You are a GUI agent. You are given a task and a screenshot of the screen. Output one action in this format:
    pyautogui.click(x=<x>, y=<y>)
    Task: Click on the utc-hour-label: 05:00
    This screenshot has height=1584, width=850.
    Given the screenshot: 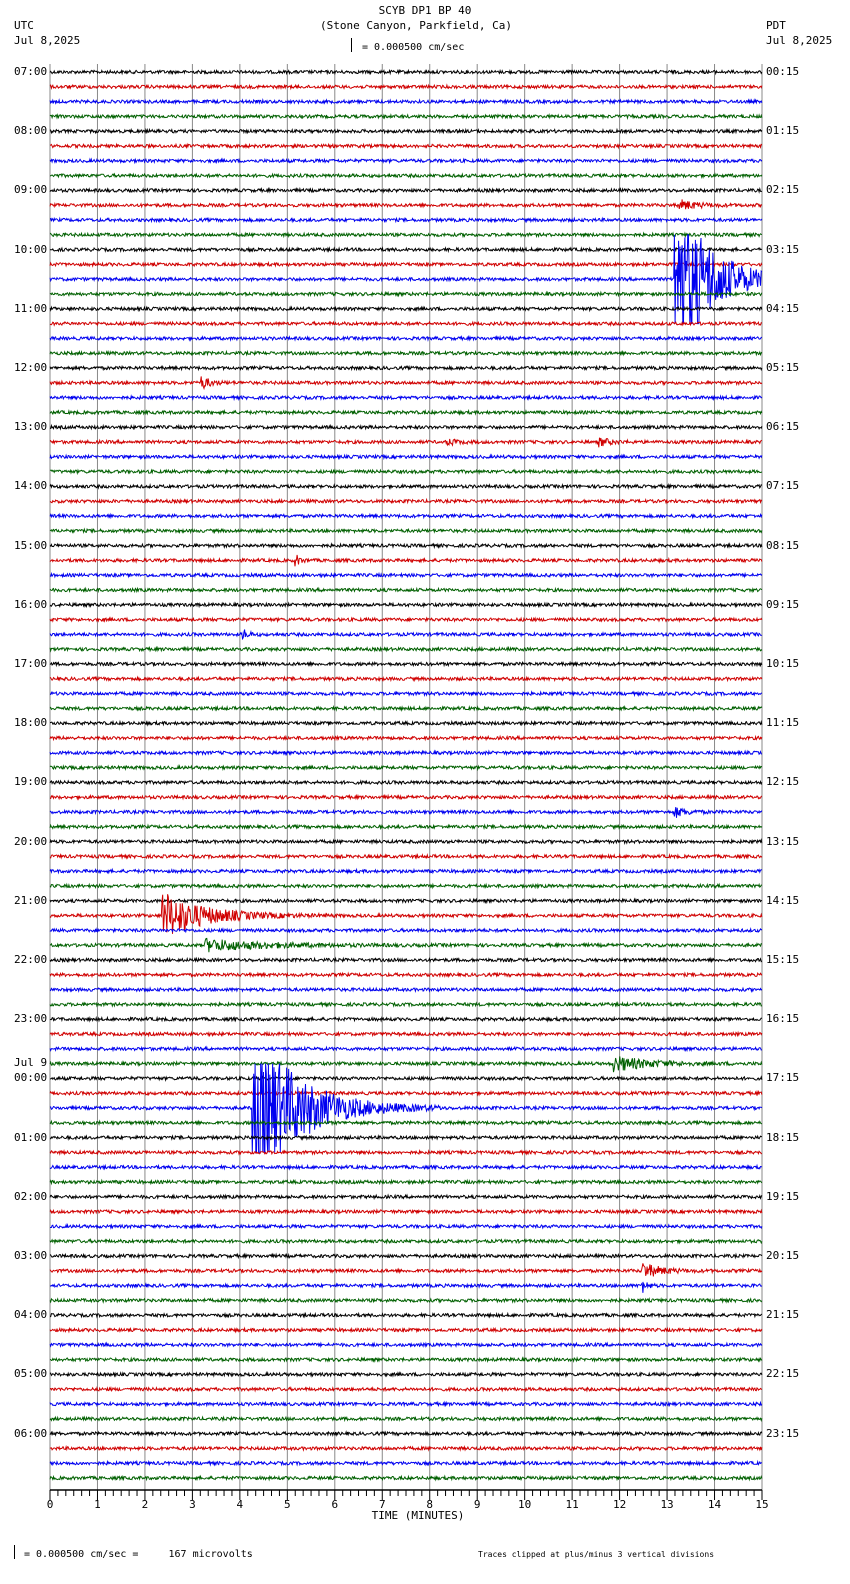 What is the action you would take?
    pyautogui.click(x=31, y=1374)
    